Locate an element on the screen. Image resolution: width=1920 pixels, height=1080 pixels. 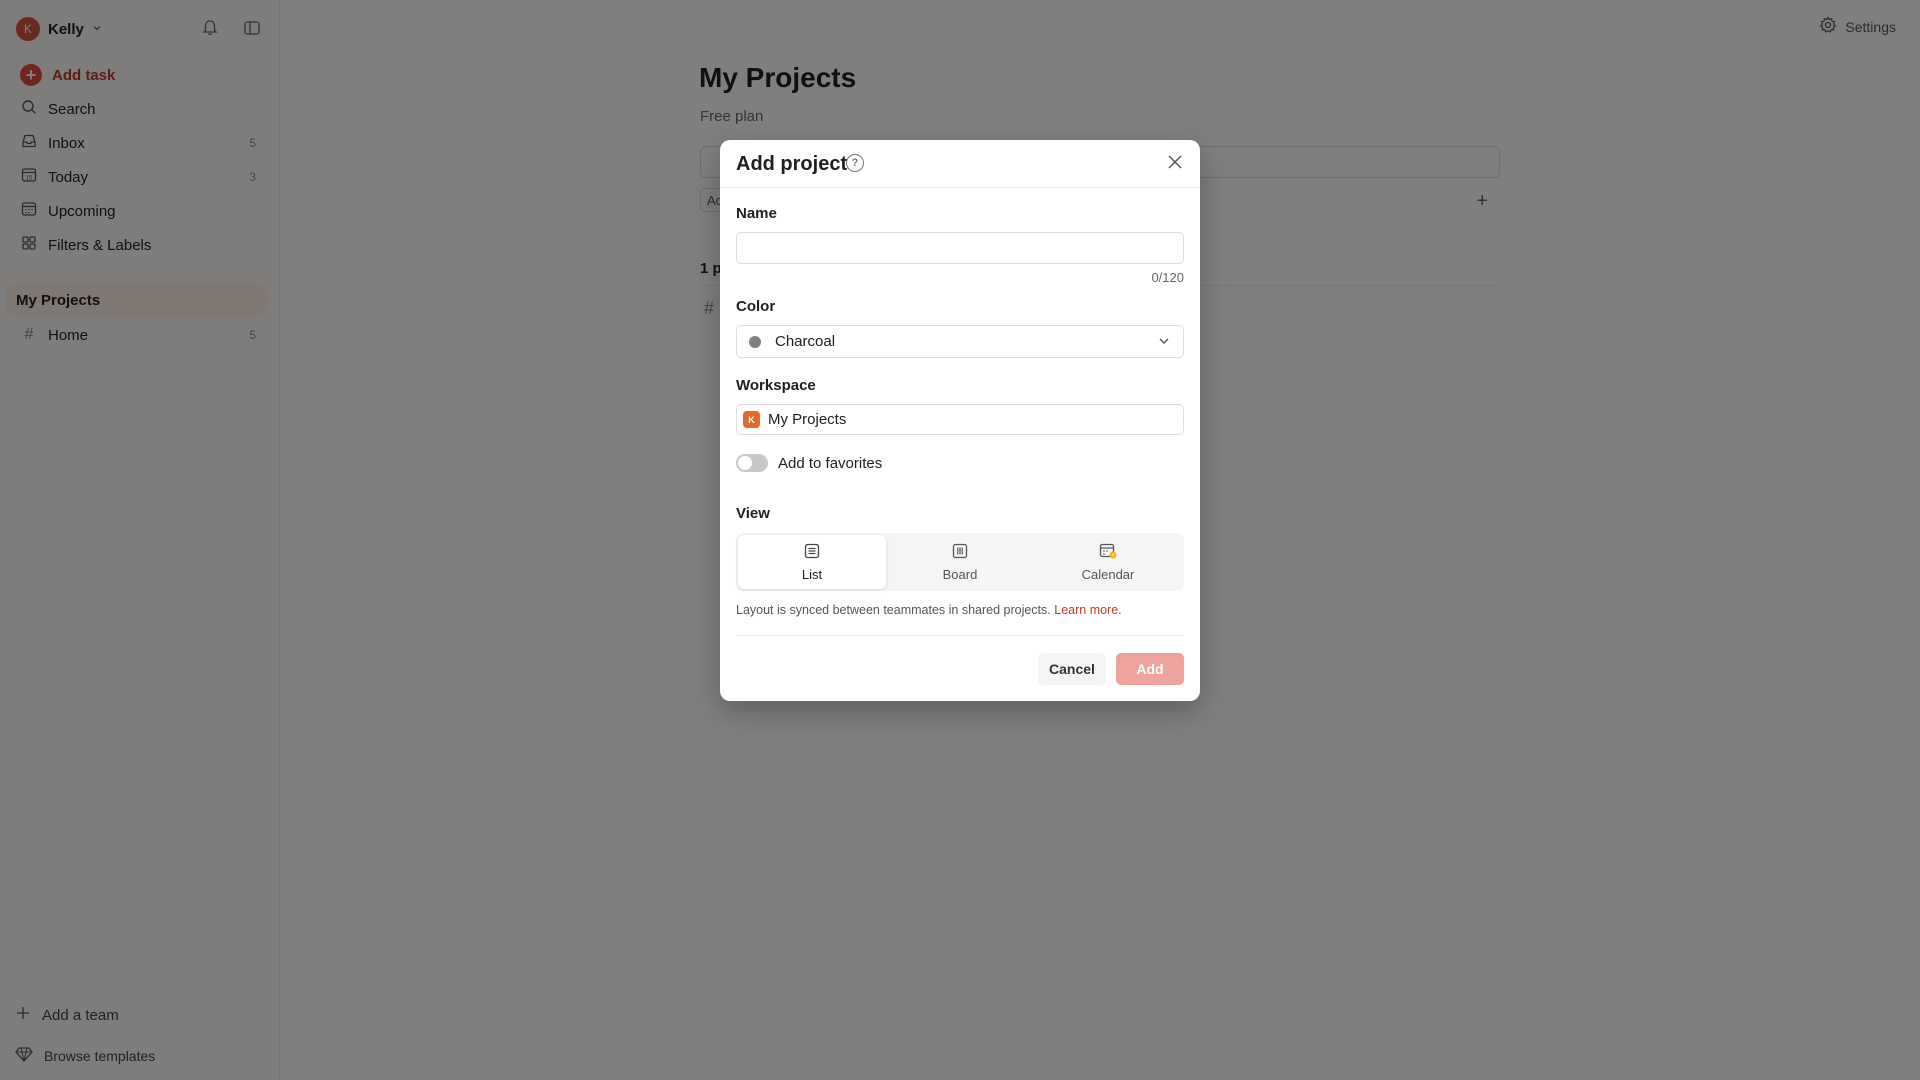
list-icon is located at coordinates (812, 552).